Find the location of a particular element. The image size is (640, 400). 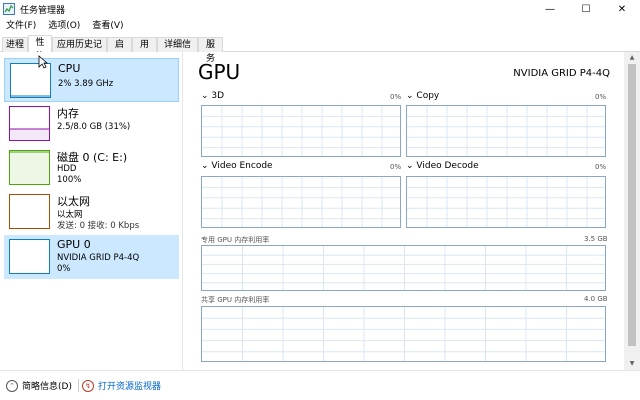

chevron-up-icon: ⌃ is located at coordinates (12, 385).